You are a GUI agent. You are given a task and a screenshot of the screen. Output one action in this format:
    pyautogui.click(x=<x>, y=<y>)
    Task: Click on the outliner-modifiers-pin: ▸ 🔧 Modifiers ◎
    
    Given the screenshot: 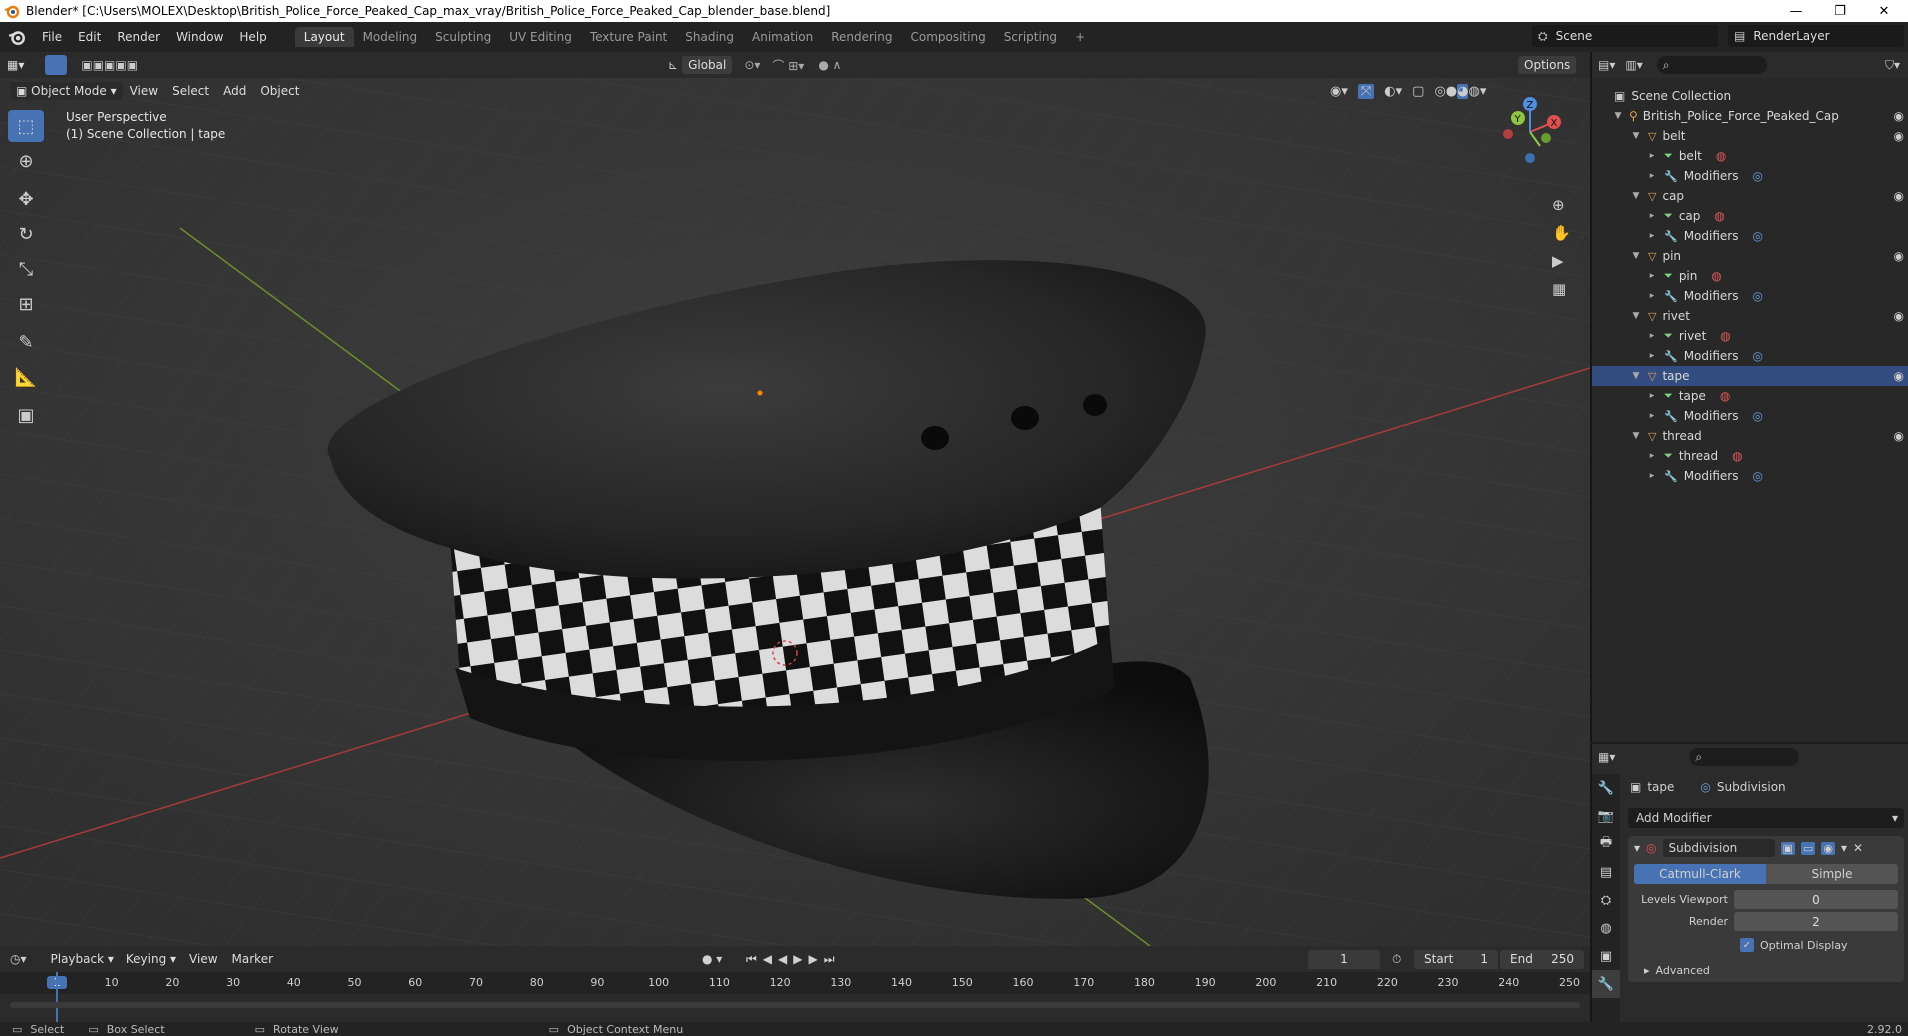 What is the action you would take?
    pyautogui.click(x=1750, y=296)
    